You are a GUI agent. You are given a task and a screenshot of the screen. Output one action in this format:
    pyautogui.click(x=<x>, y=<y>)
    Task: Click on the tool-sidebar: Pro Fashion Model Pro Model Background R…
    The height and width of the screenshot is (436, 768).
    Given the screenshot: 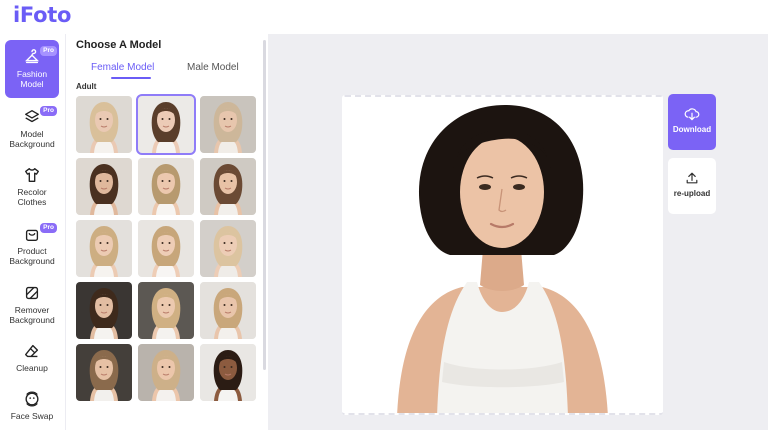 What is the action you would take?
    pyautogui.click(x=33, y=232)
    